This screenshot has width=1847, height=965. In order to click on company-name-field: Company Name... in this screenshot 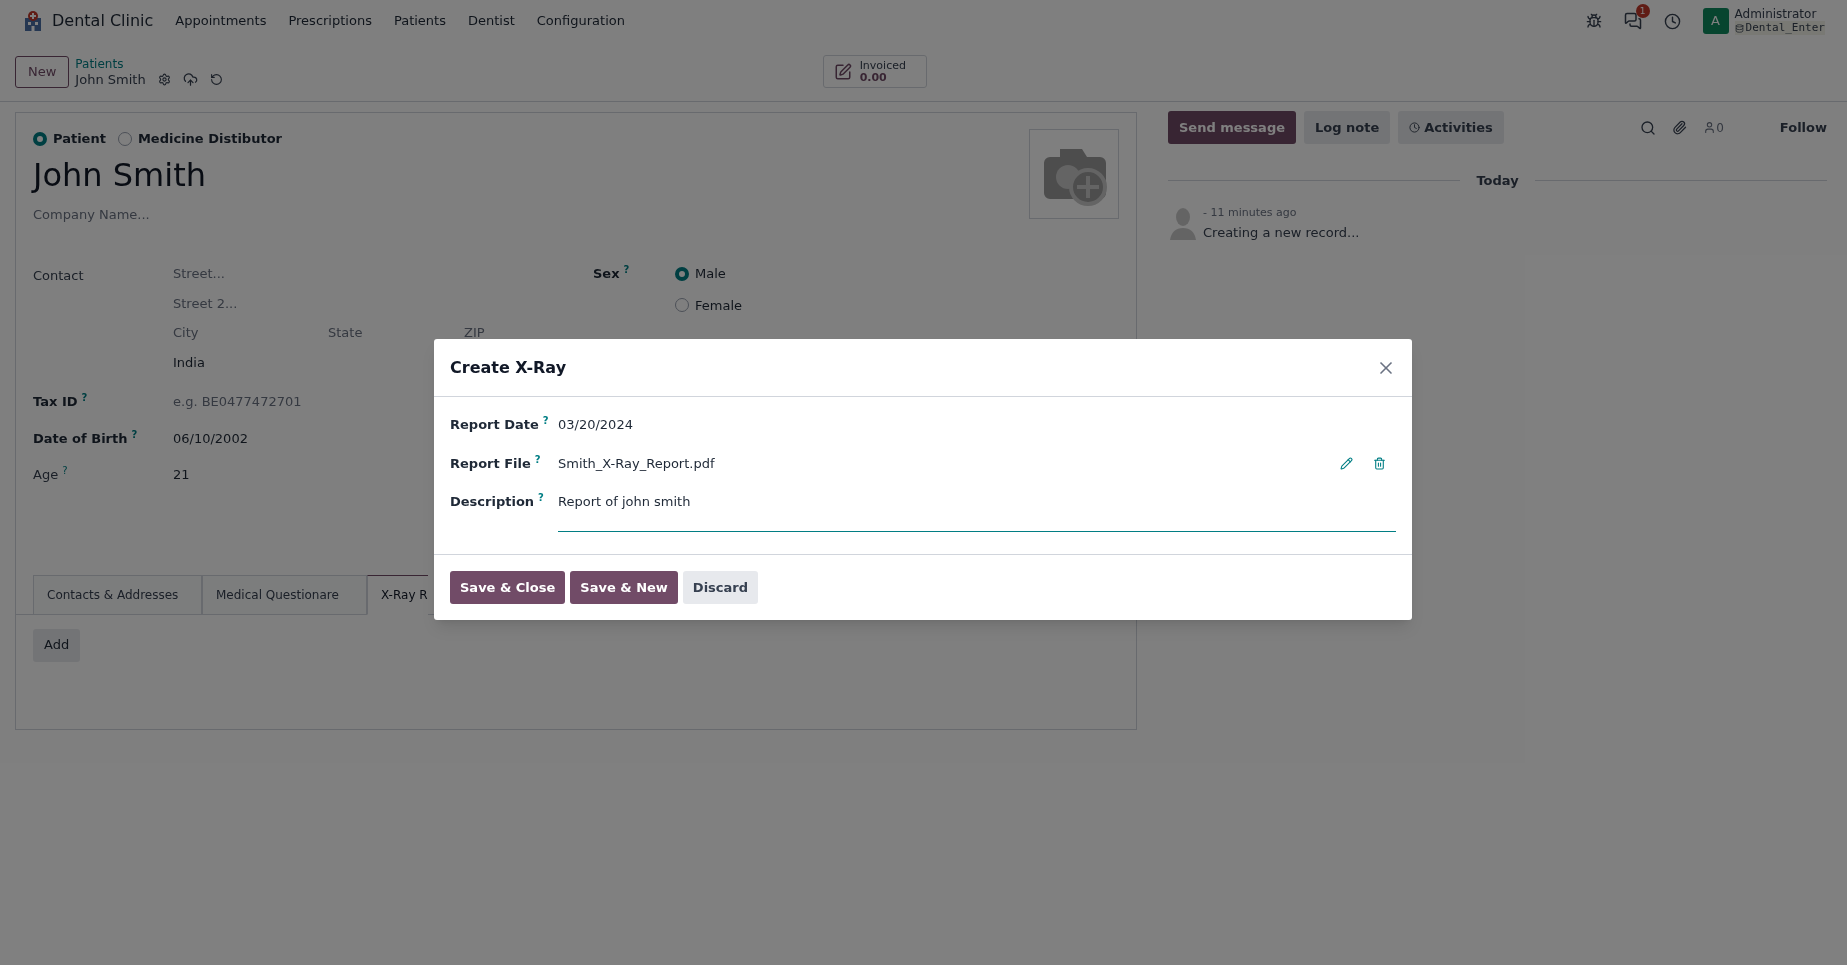, I will do `click(157, 214)`.